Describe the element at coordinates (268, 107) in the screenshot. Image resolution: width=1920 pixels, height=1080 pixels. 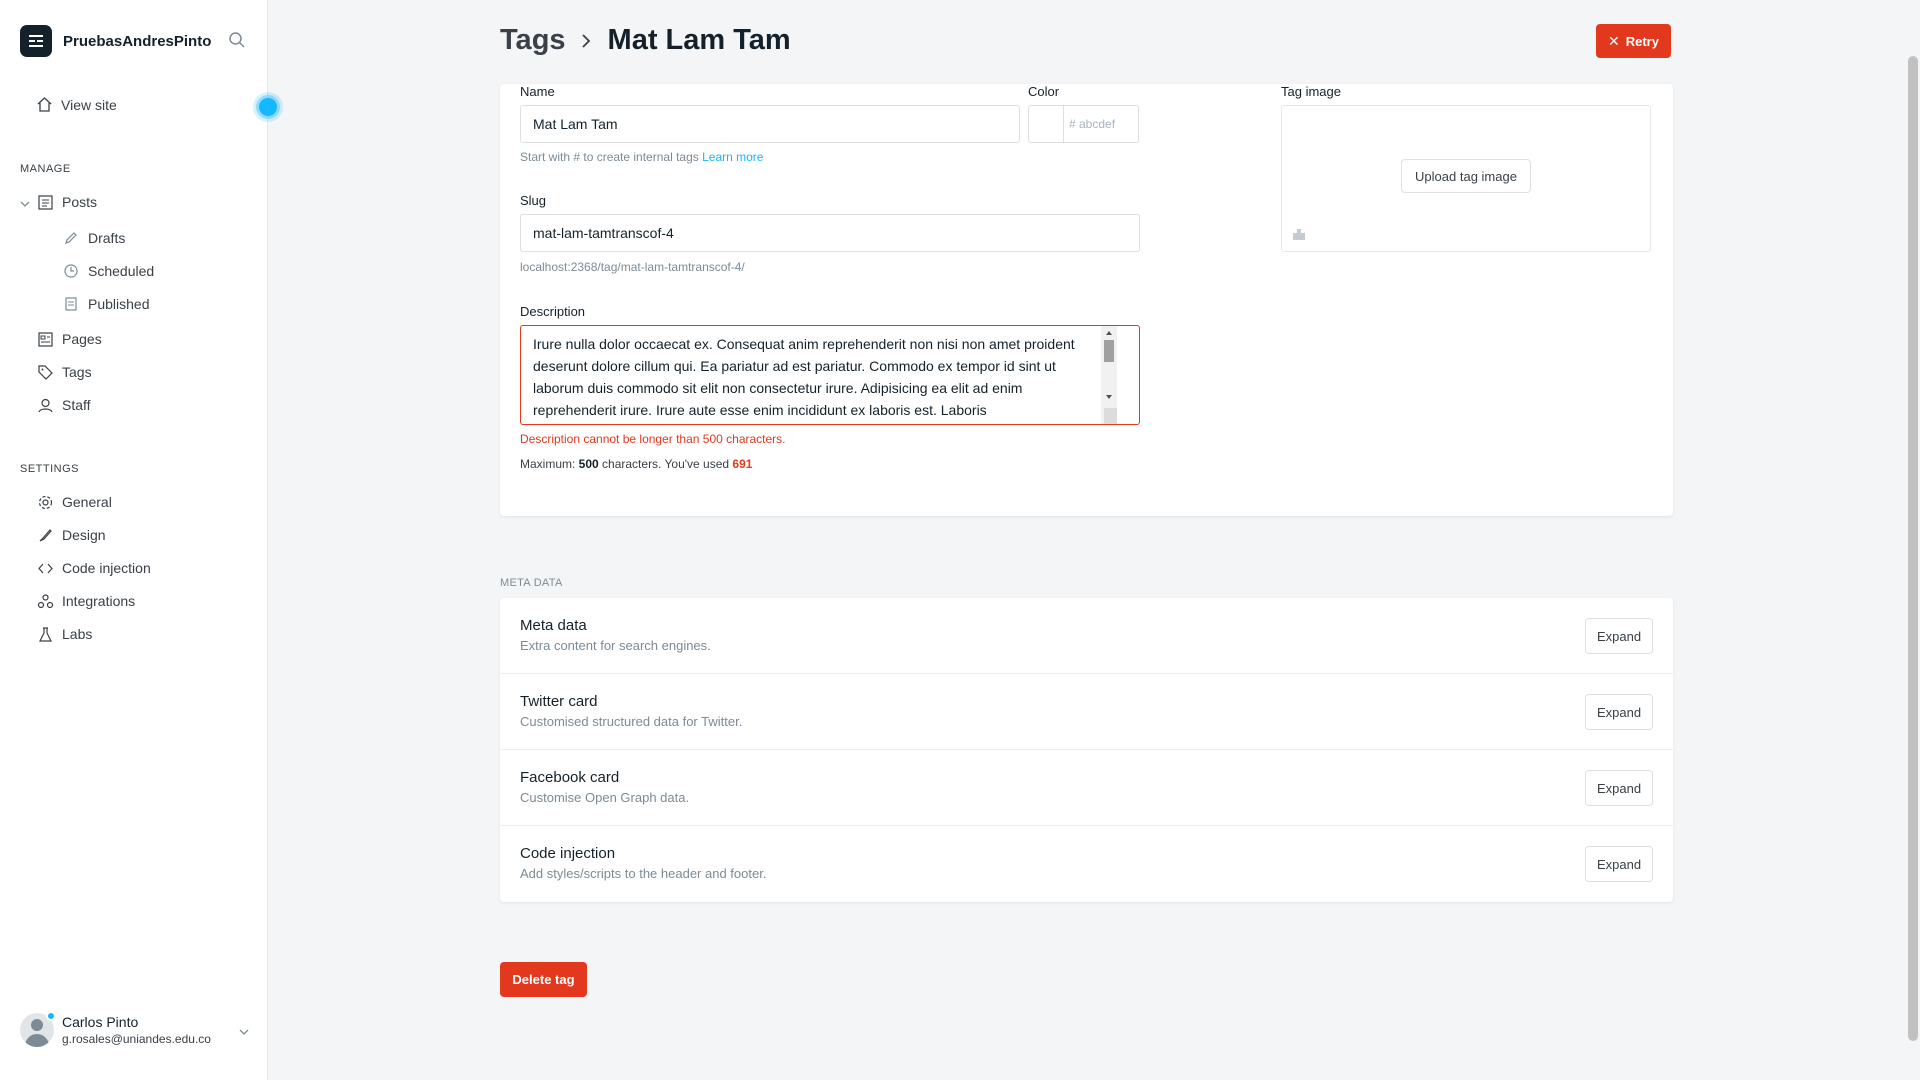
I see `pulse-indicator` at that location.